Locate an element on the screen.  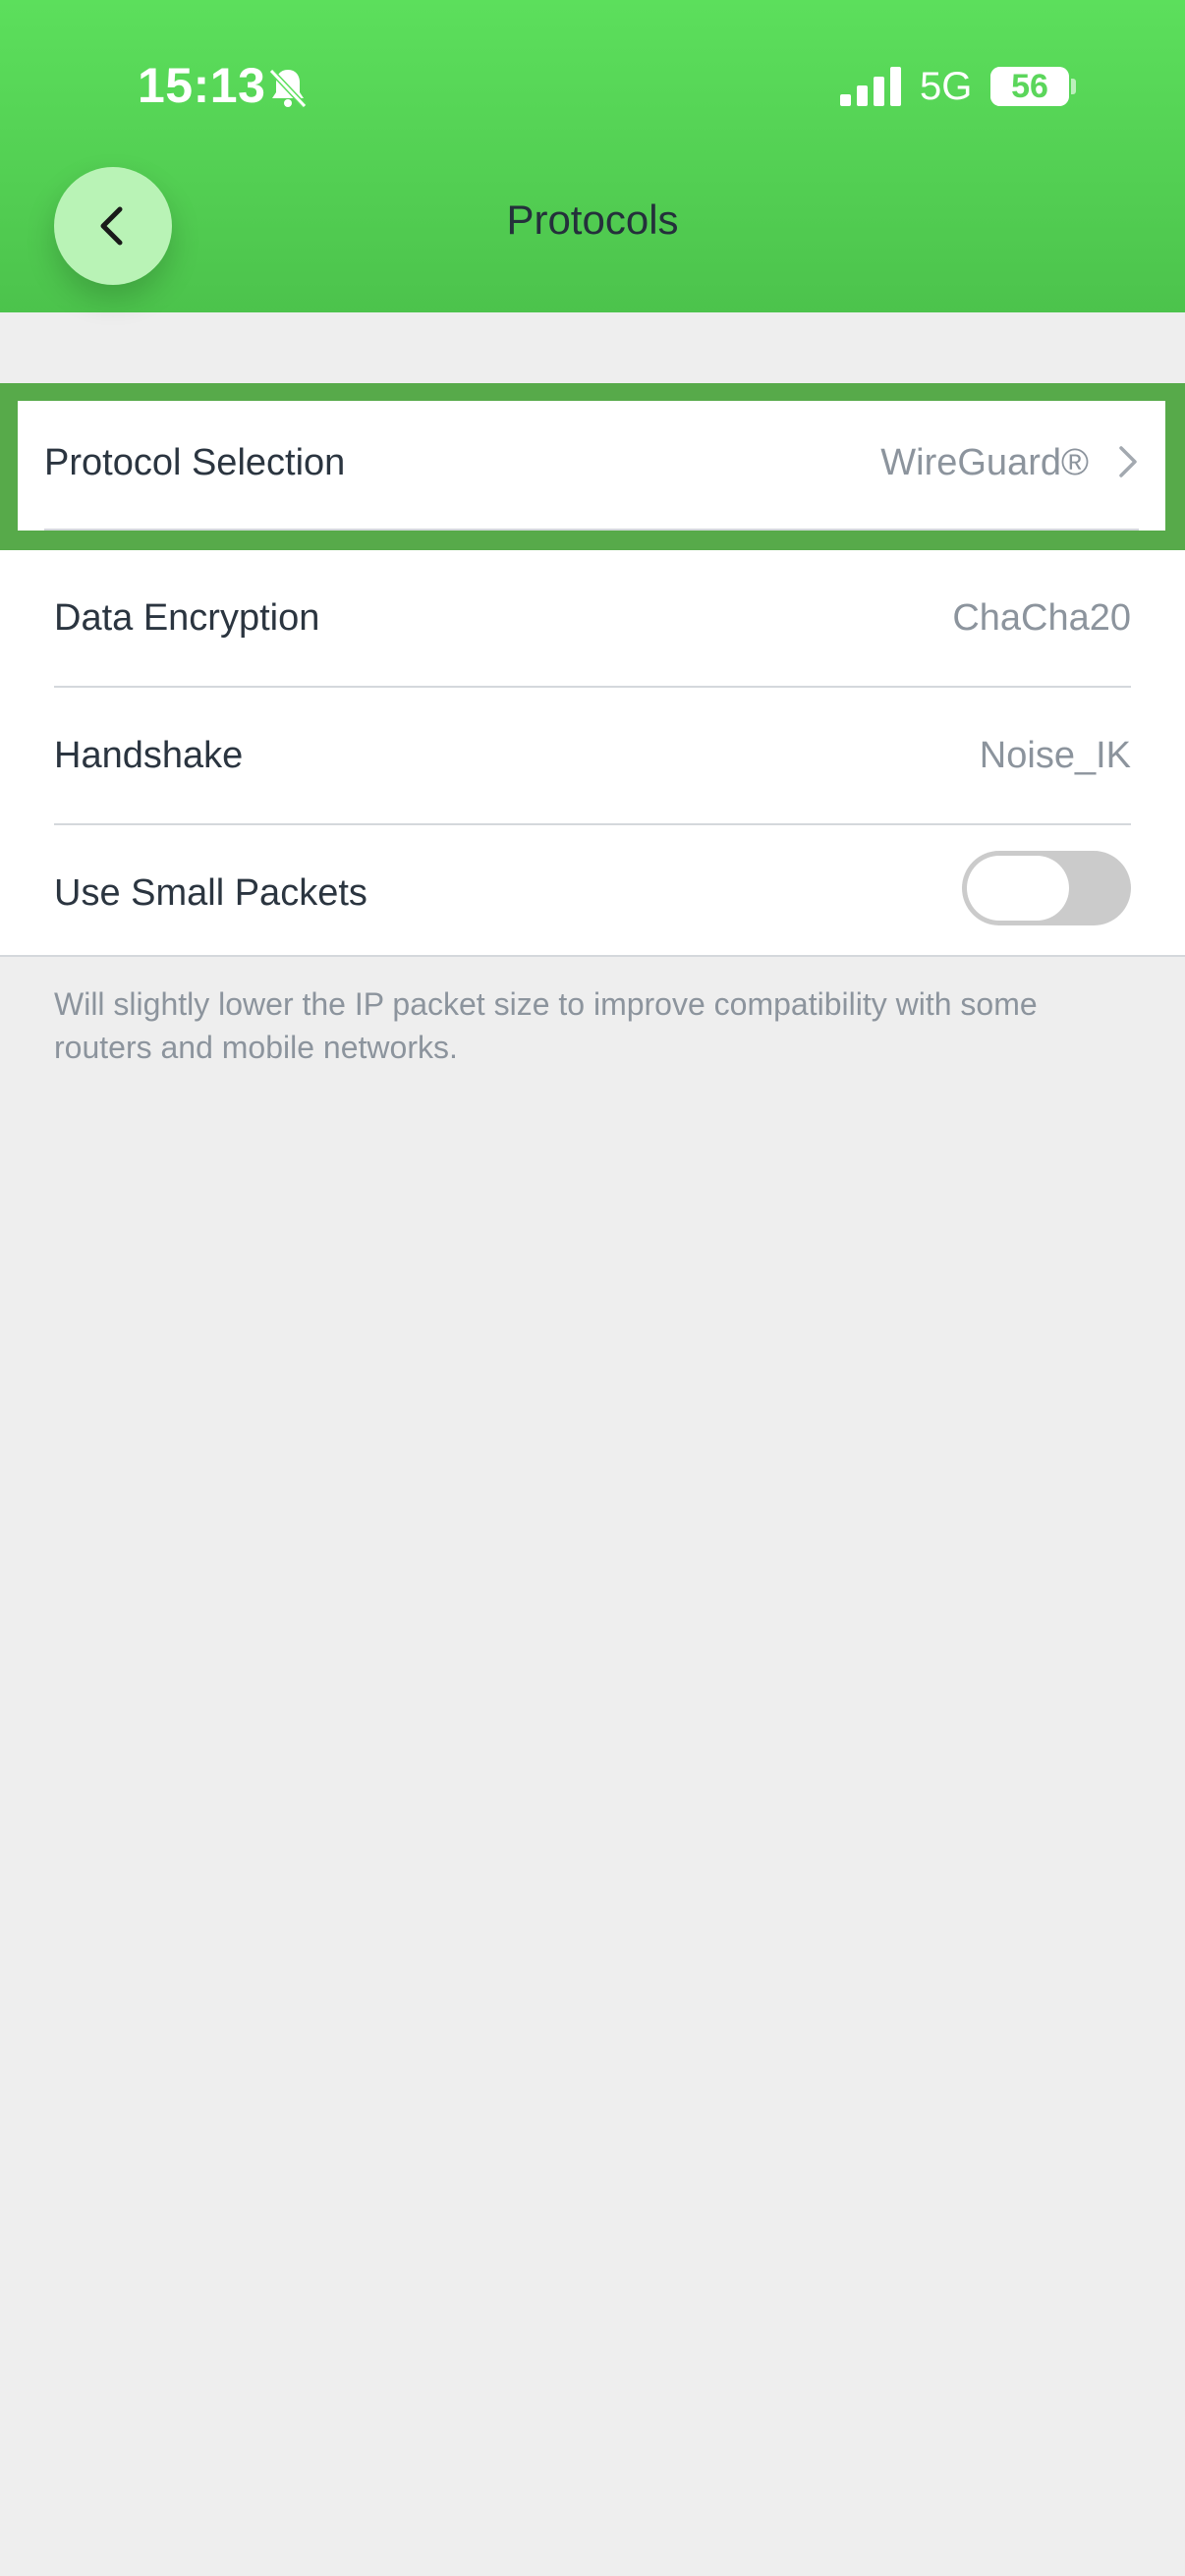
battery-percent: 56 is located at coordinates (1030, 86).